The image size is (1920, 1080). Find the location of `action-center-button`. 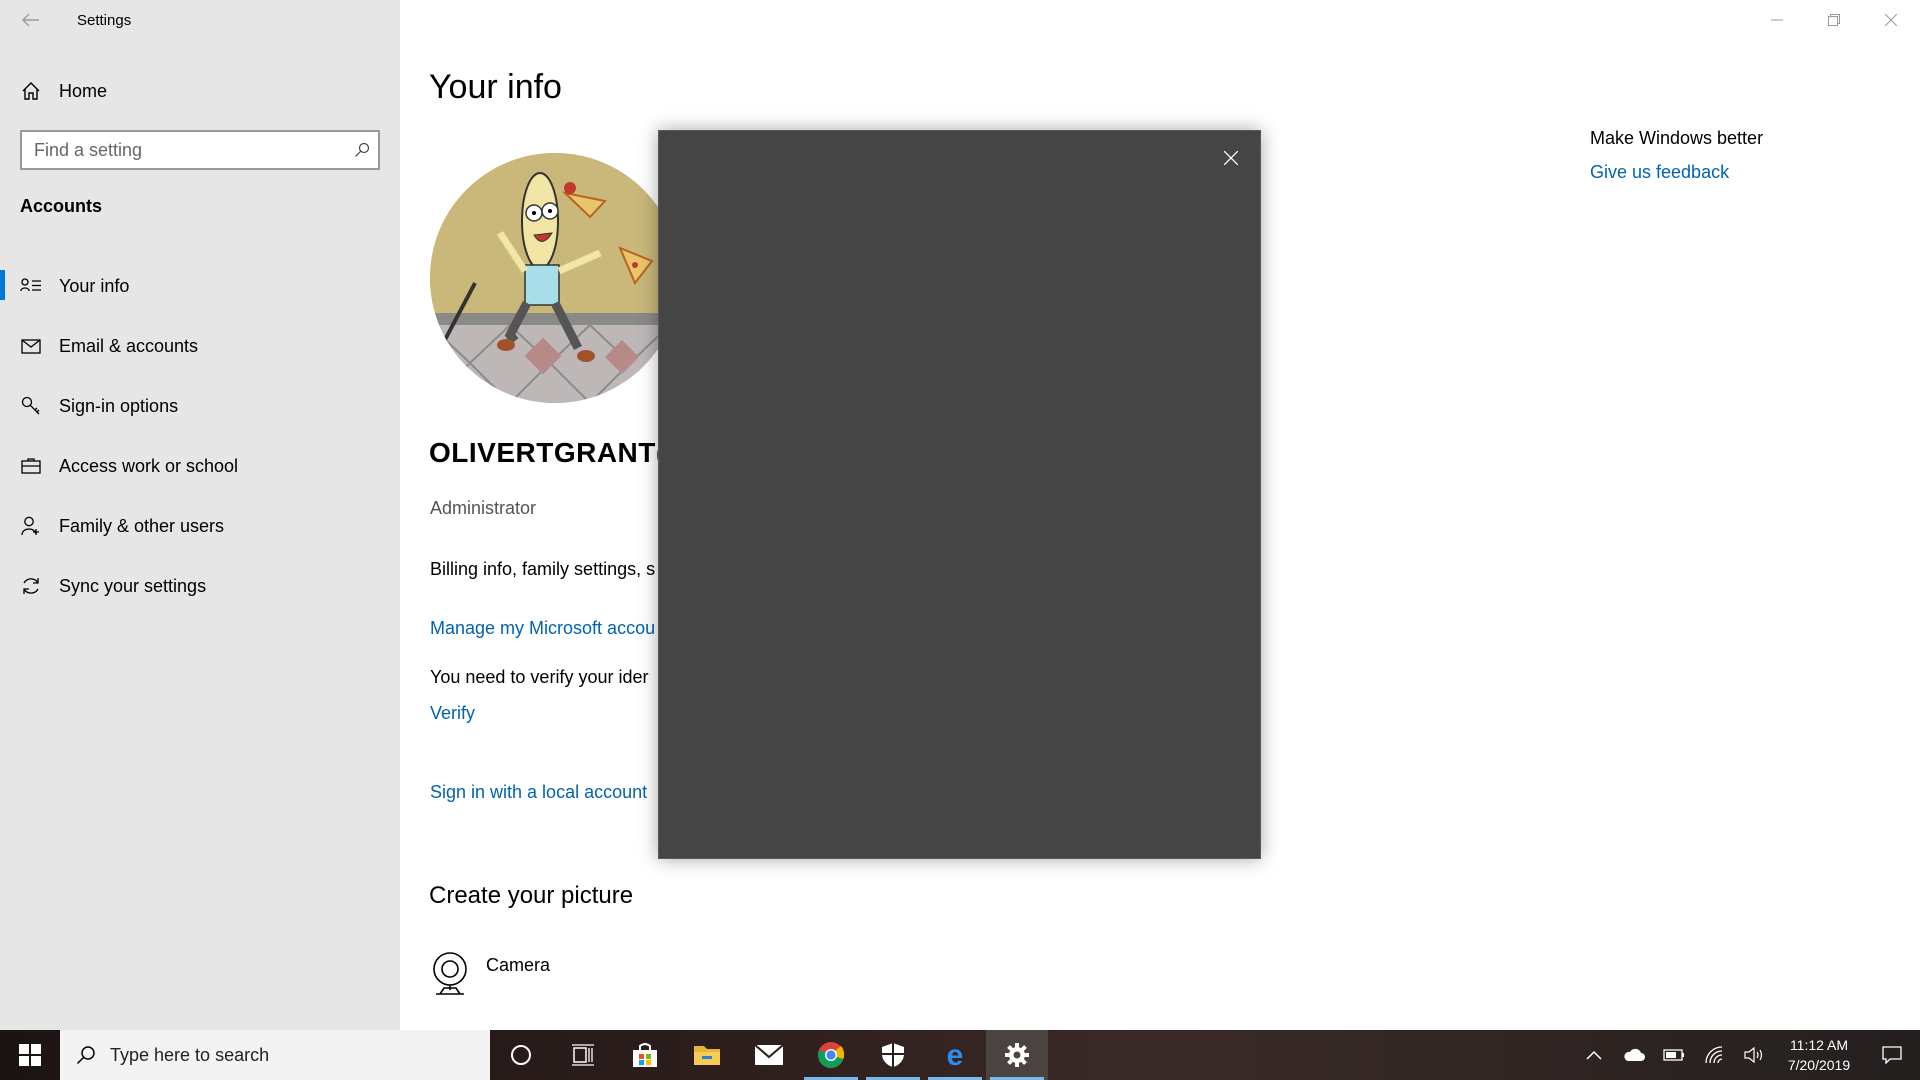

action-center-button is located at coordinates (1892, 1055).